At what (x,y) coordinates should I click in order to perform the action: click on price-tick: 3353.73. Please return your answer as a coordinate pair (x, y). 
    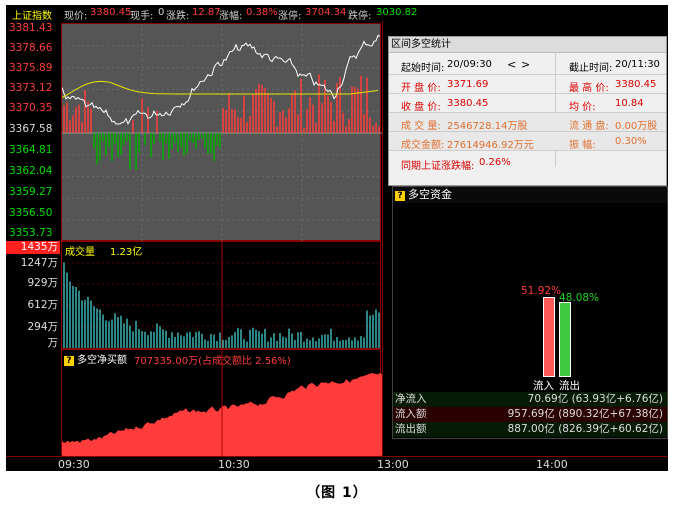
    Looking at the image, I should click on (31, 233).